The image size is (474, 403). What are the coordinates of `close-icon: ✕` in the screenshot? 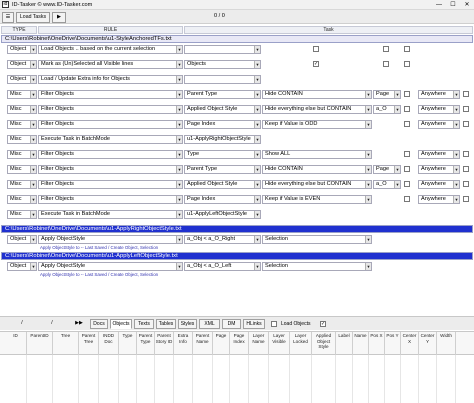 It's located at (467, 5).